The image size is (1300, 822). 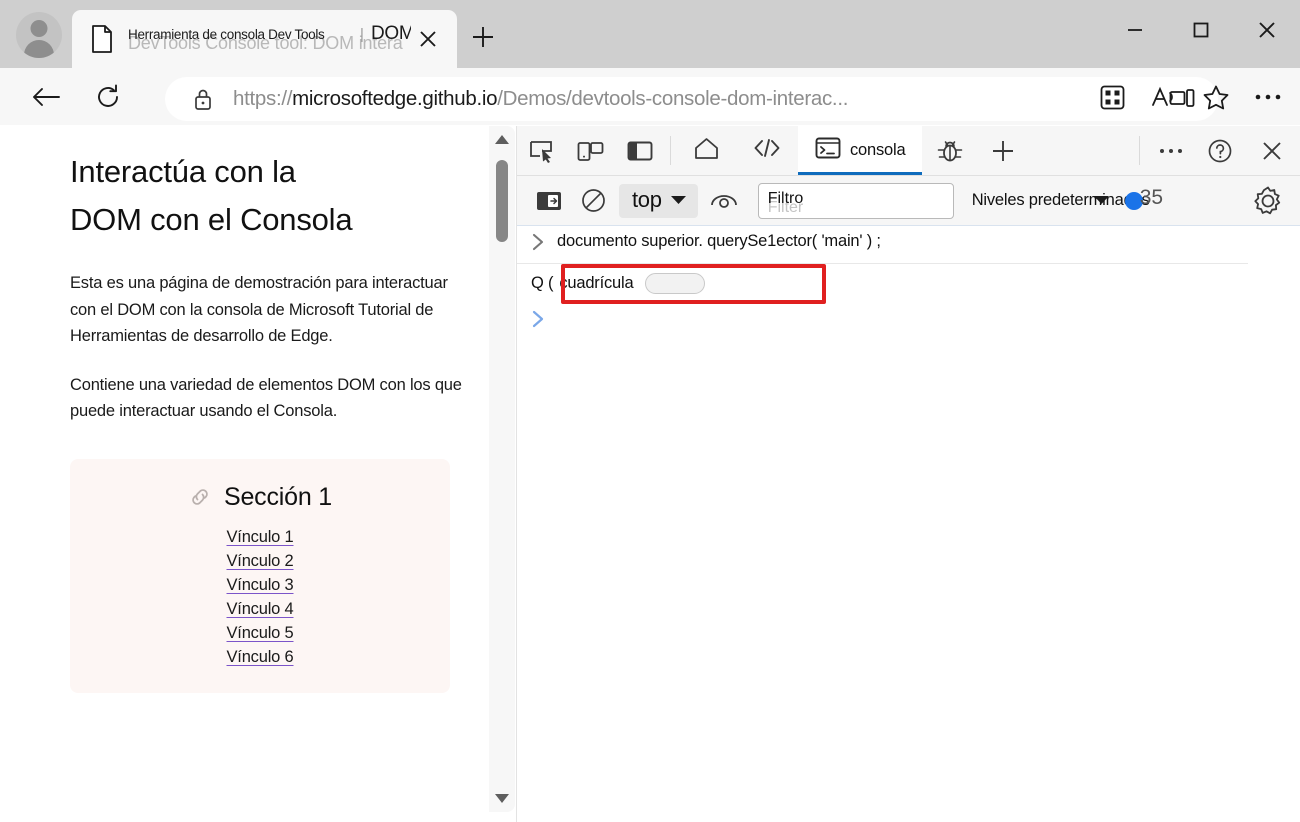 What do you see at coordinates (260, 633) in the screenshot?
I see `list-item: Vínculo 5` at bounding box center [260, 633].